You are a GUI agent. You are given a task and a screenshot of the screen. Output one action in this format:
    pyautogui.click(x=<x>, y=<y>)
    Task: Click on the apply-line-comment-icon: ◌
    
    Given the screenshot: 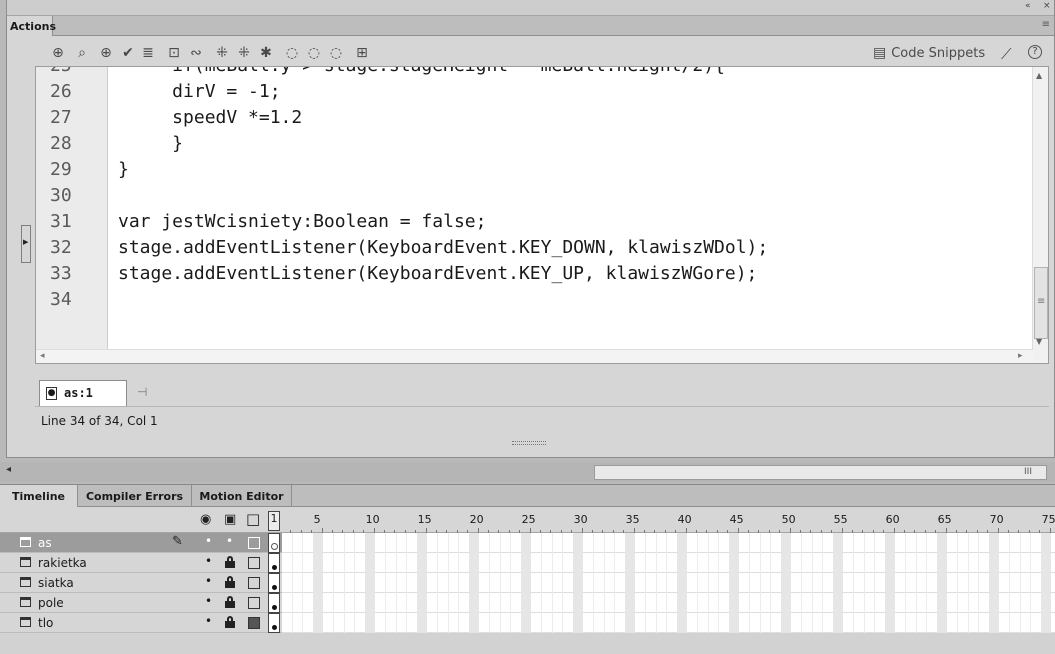 What is the action you would take?
    pyautogui.click(x=314, y=53)
    